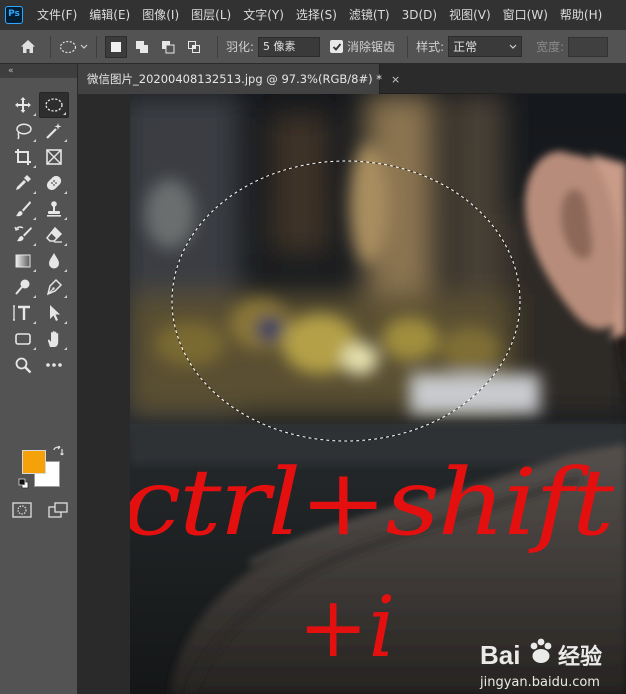  I want to click on feather-input: 5 像素, so click(289, 46).